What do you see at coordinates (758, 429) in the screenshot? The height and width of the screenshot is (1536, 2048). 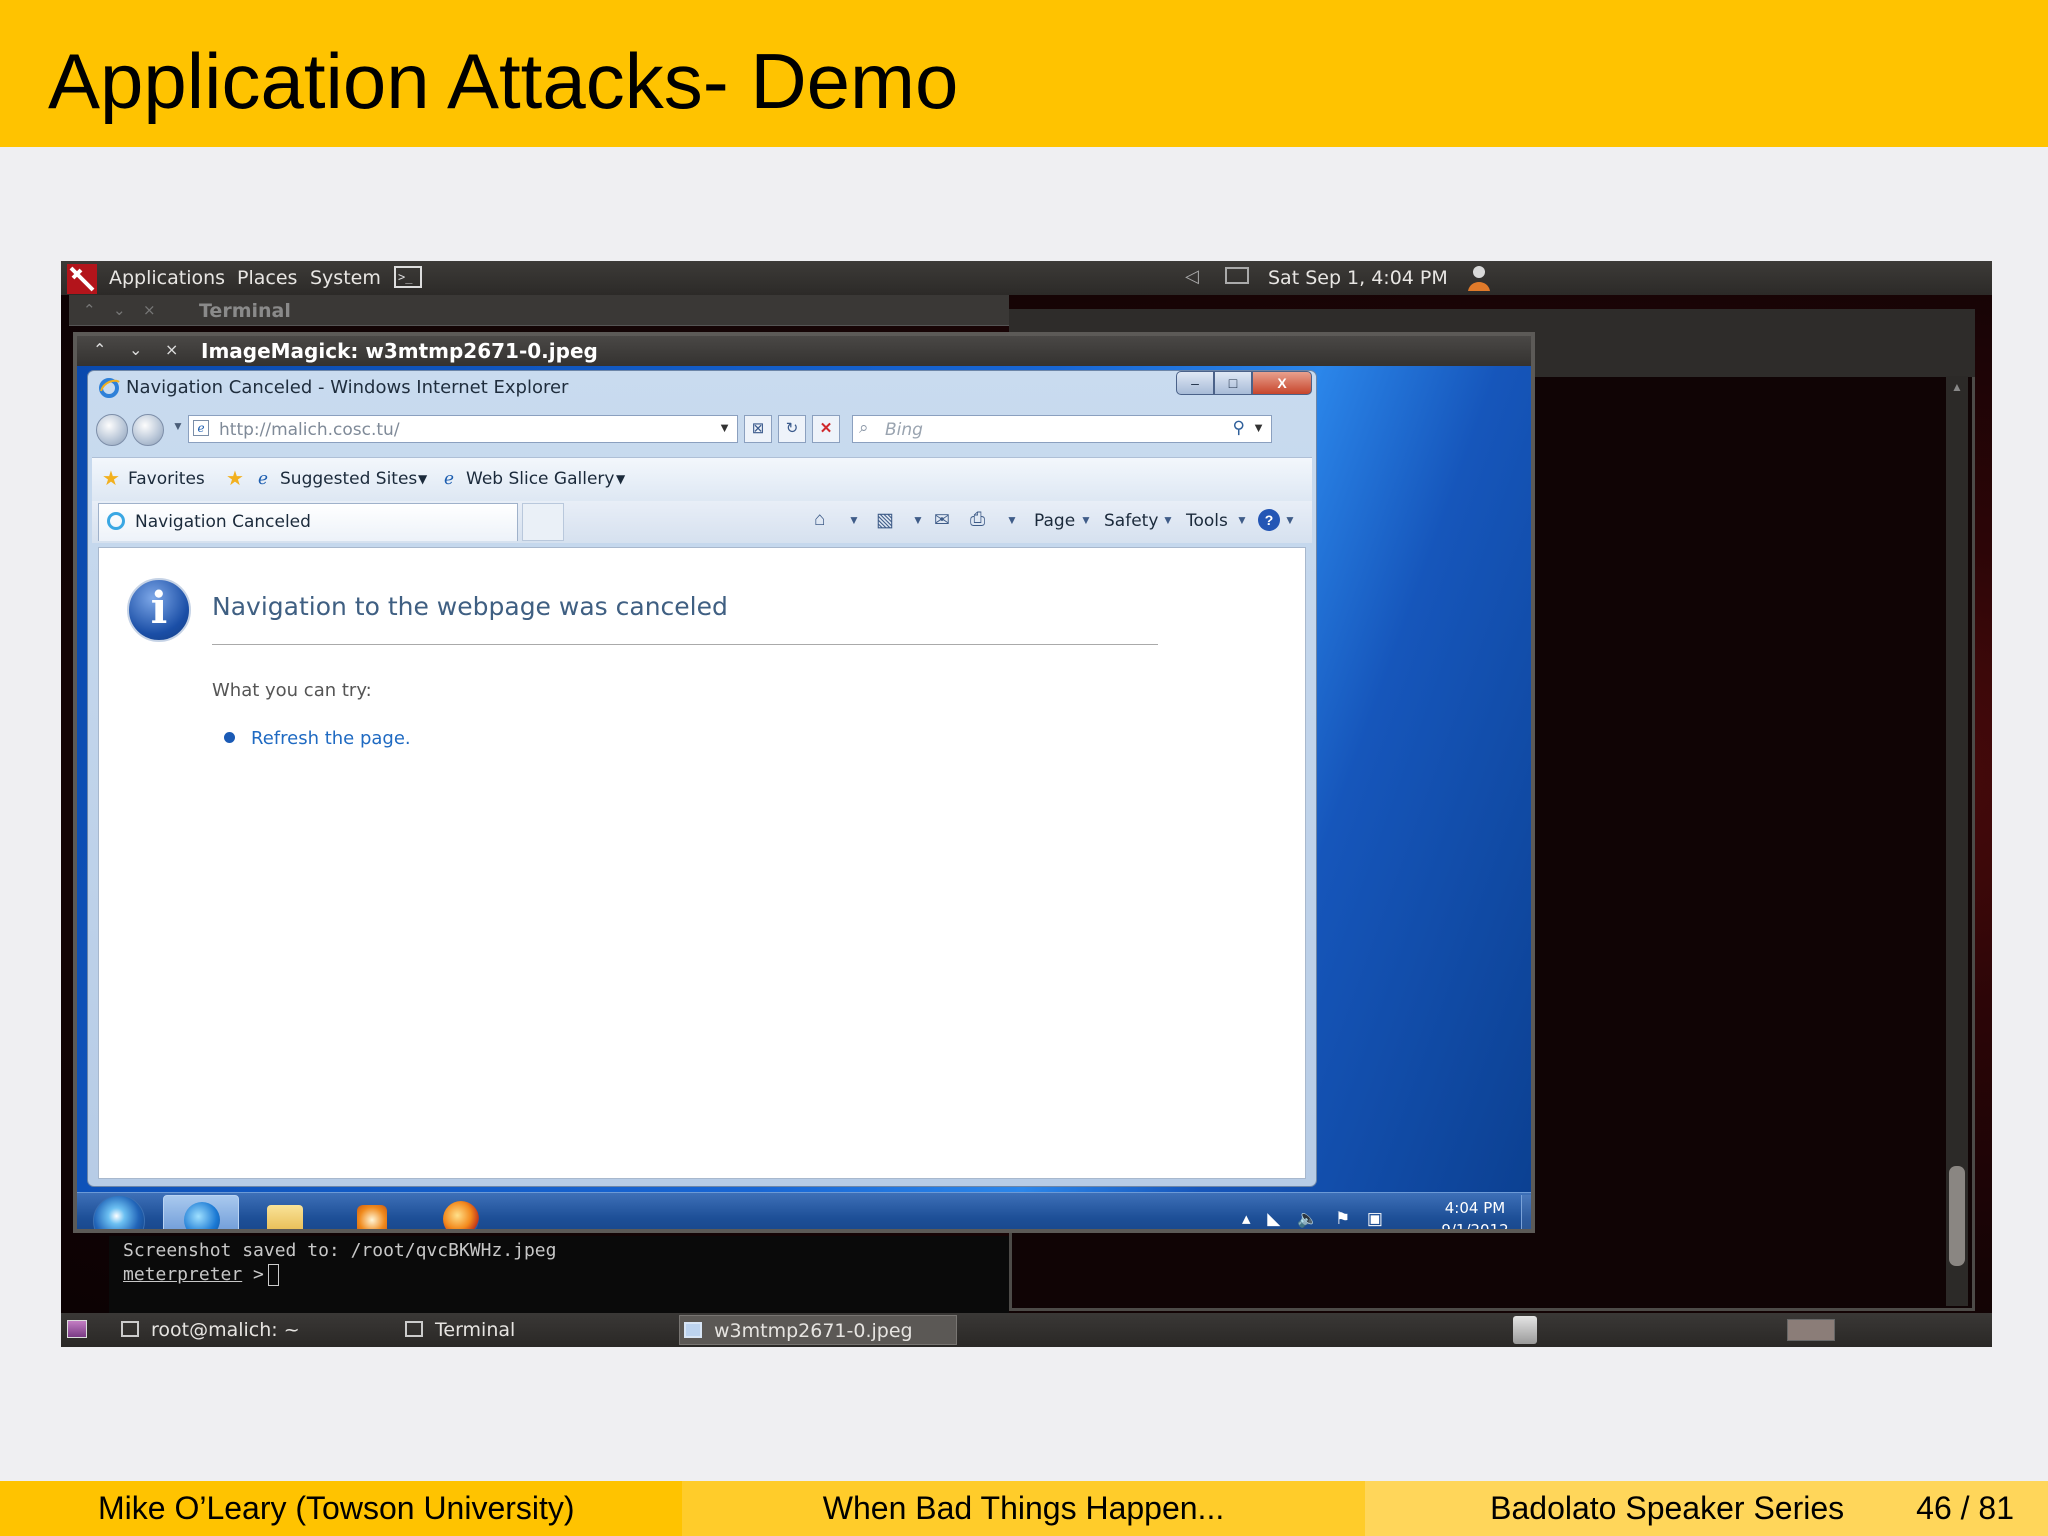 I see `compatibility-view-button: ⊠` at bounding box center [758, 429].